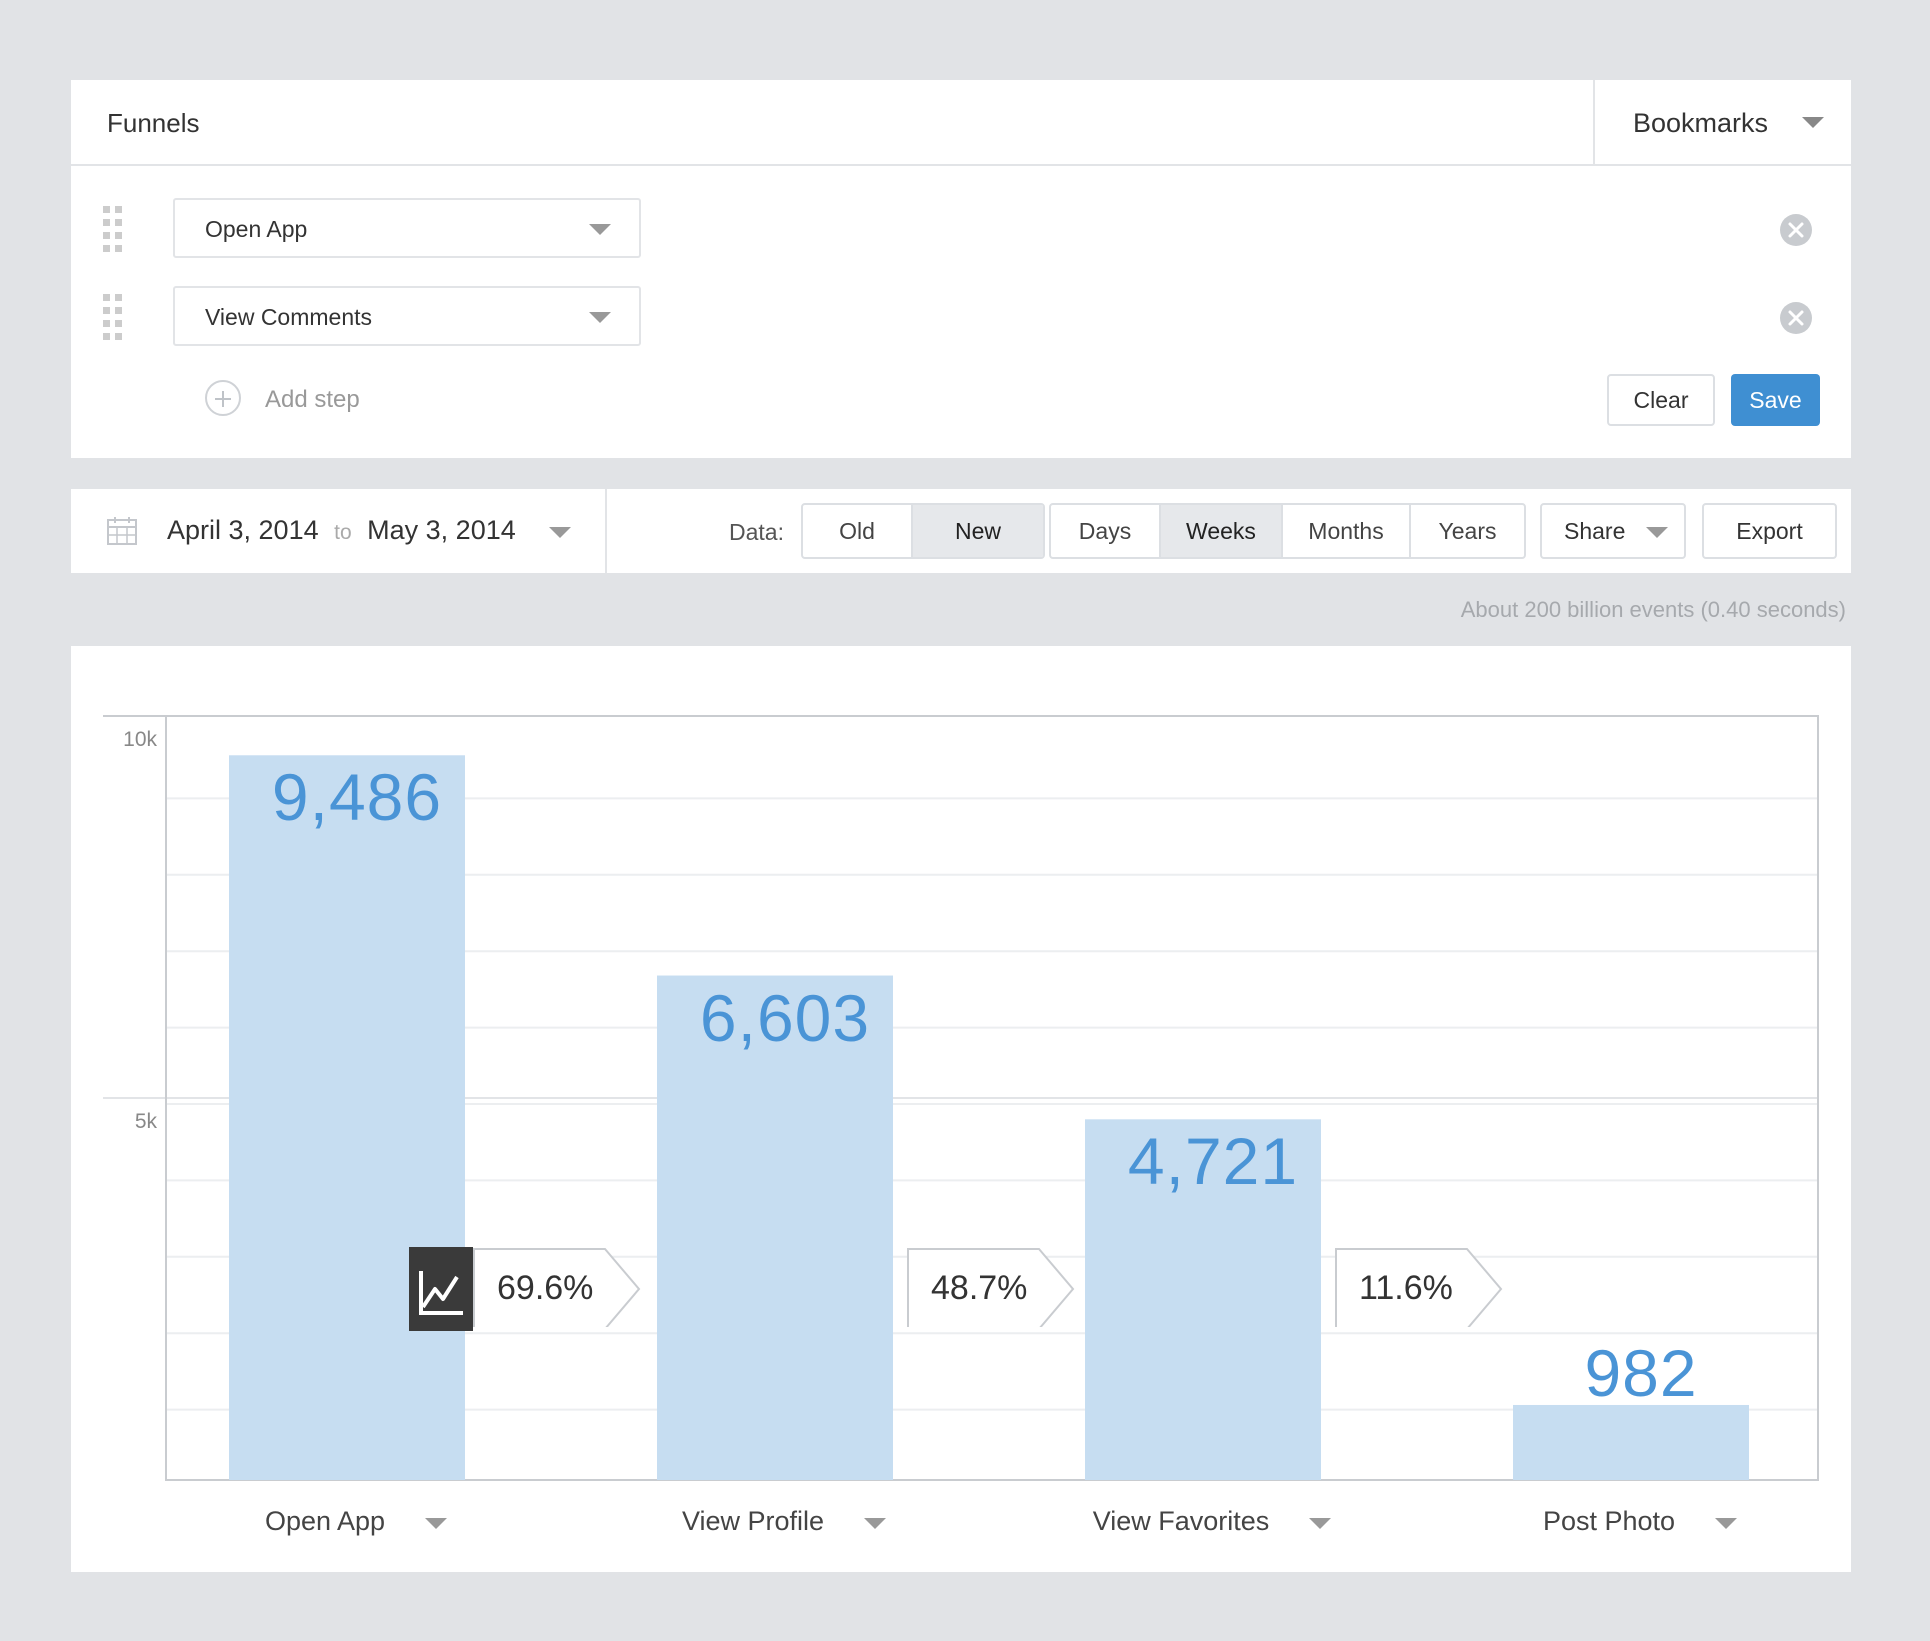  I want to click on category-dropdown: View Favorites, so click(1212, 1521).